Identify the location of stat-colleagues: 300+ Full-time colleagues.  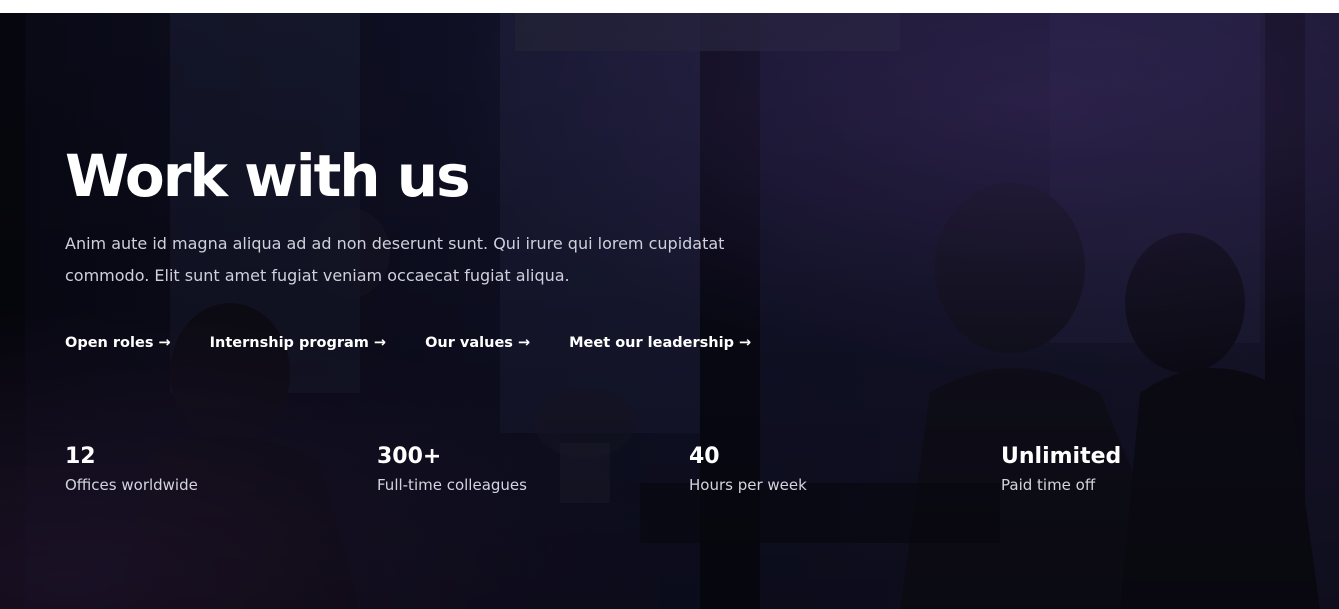
(452, 469).